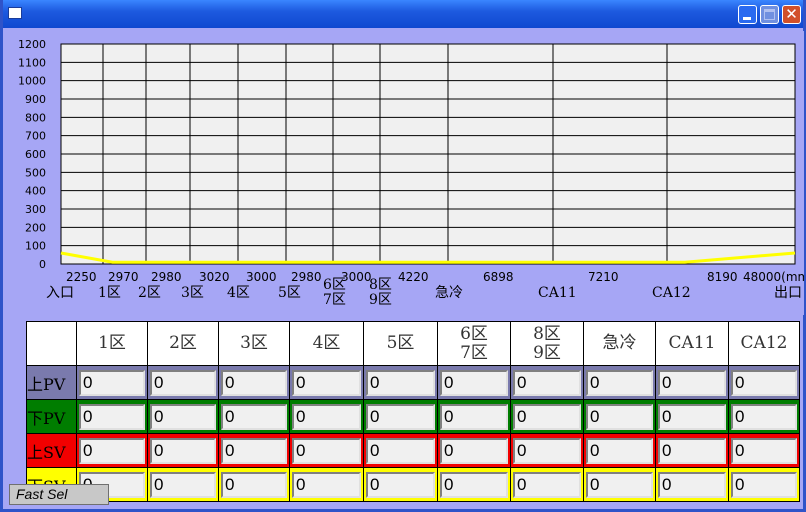  What do you see at coordinates (35, 136) in the screenshot?
I see `y-tick-label: 700` at bounding box center [35, 136].